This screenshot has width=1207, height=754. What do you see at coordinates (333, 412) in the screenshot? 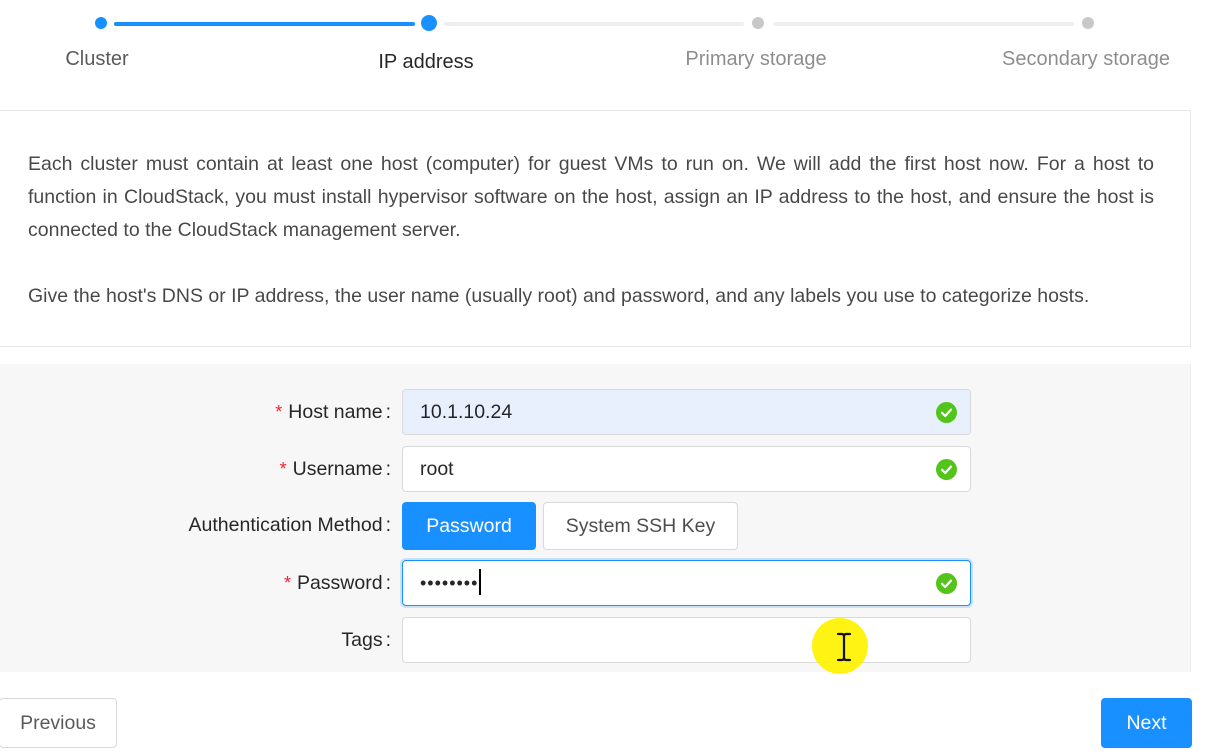
I see `host-name-label: * Host name:` at bounding box center [333, 412].